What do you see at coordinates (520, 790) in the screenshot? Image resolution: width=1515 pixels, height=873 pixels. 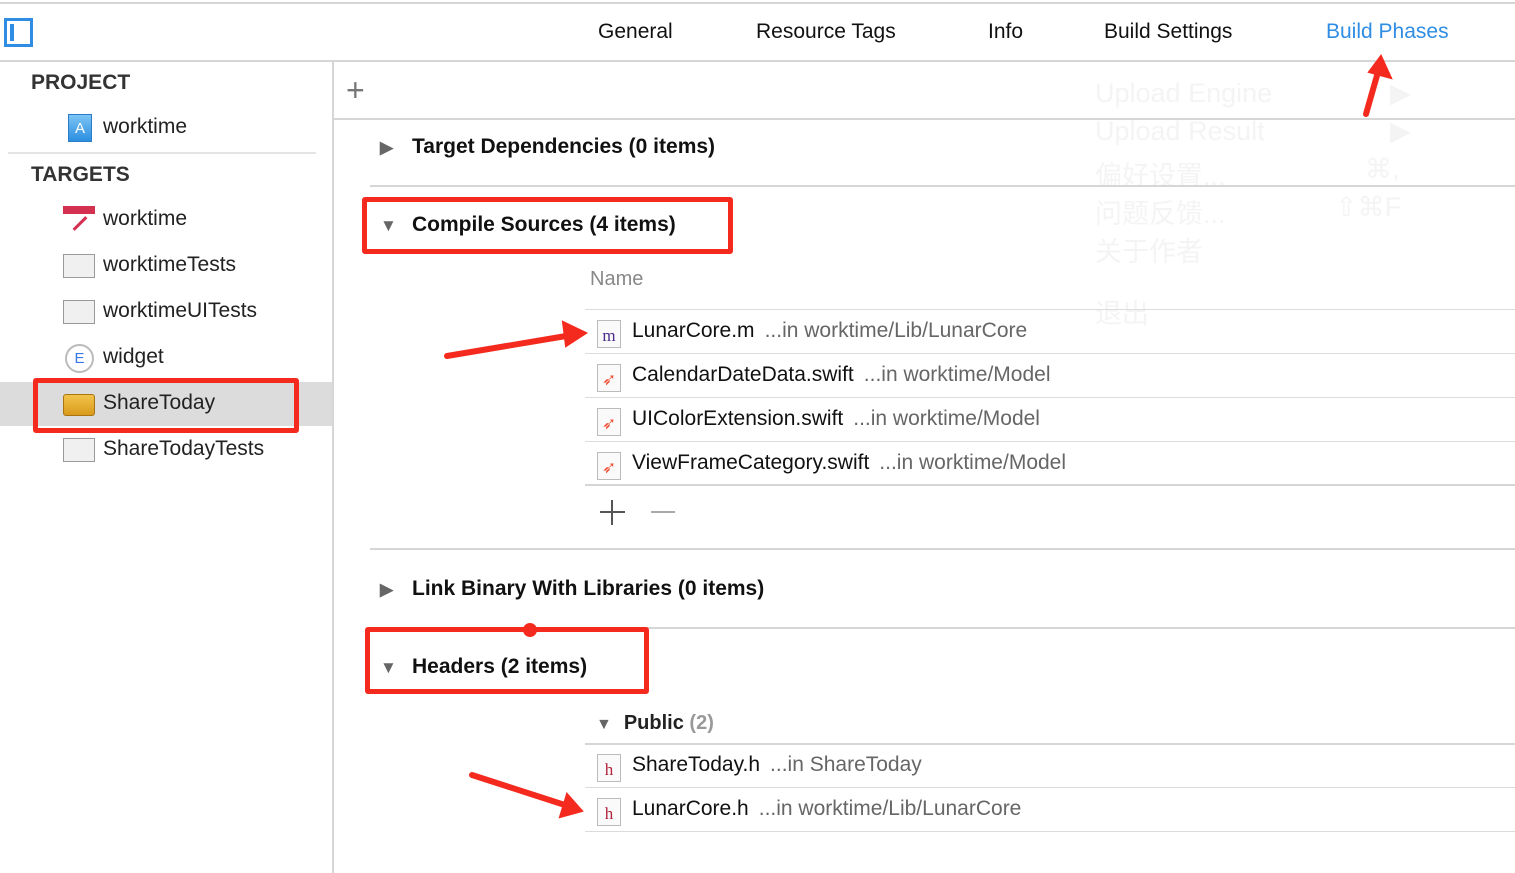 I see `arrow-lunarcore-h` at bounding box center [520, 790].